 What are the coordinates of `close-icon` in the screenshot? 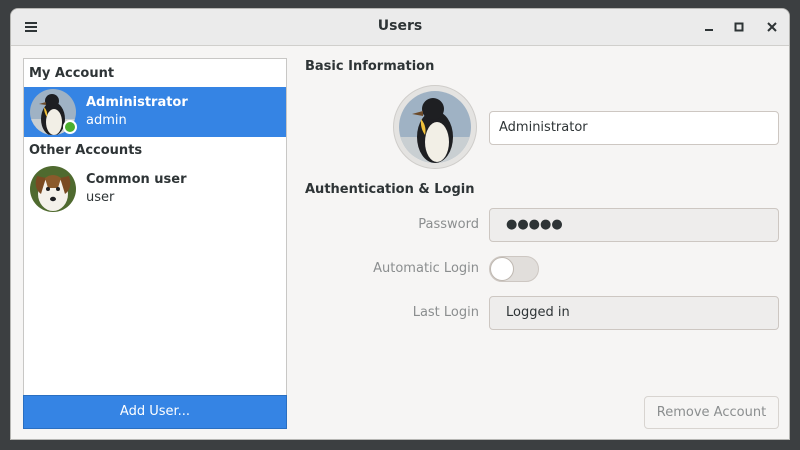 It's located at (772, 27).